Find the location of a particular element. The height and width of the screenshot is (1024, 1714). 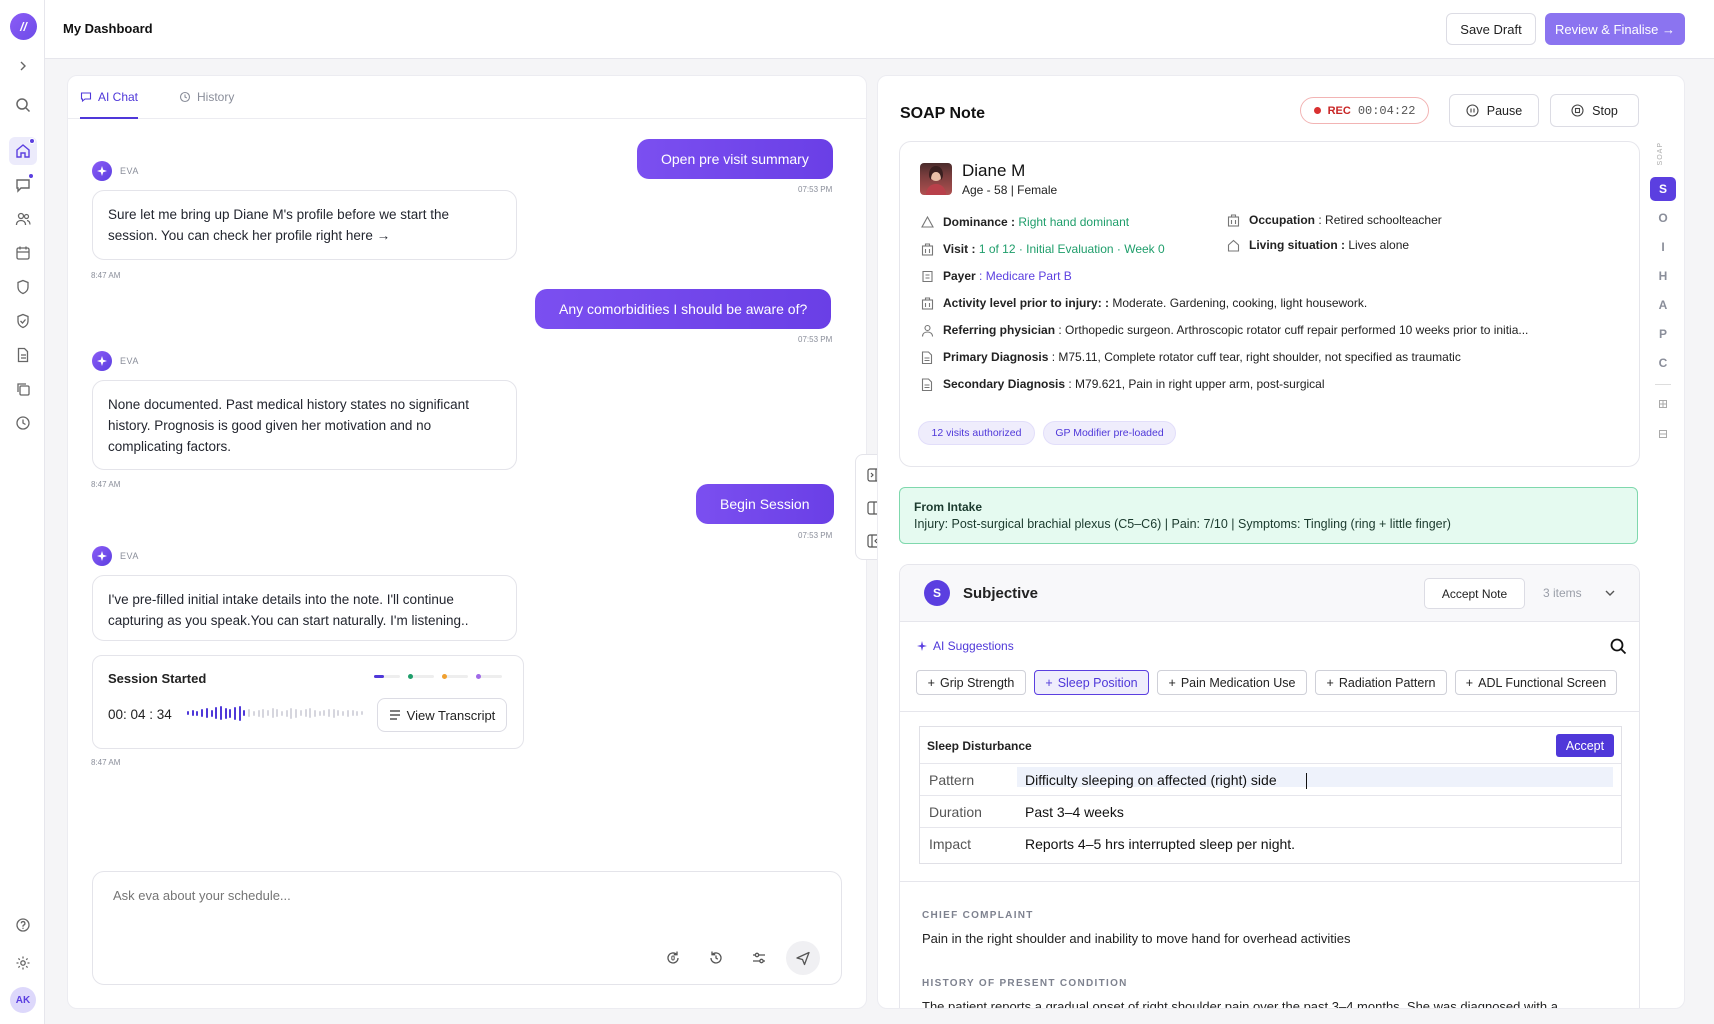

list-icon is located at coordinates (1663, 434).